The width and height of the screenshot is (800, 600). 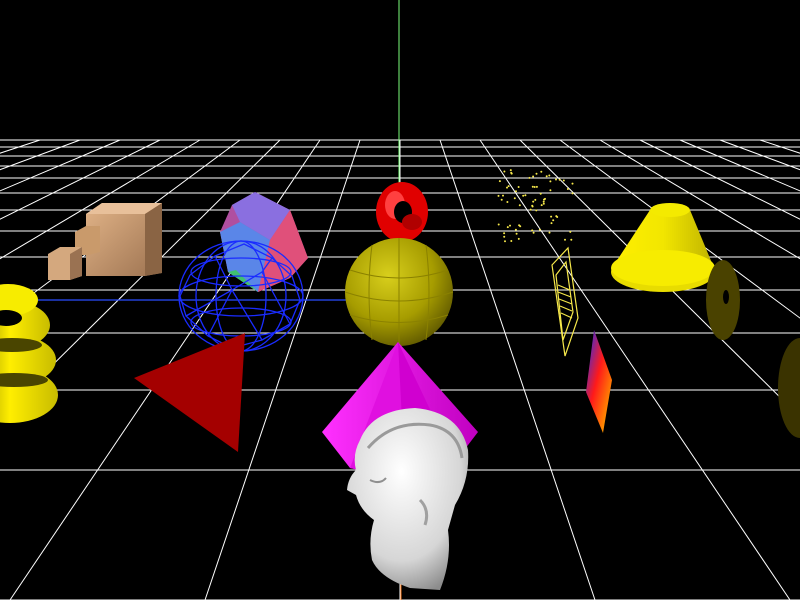 I want to click on red-triangle, so click(x=189, y=392).